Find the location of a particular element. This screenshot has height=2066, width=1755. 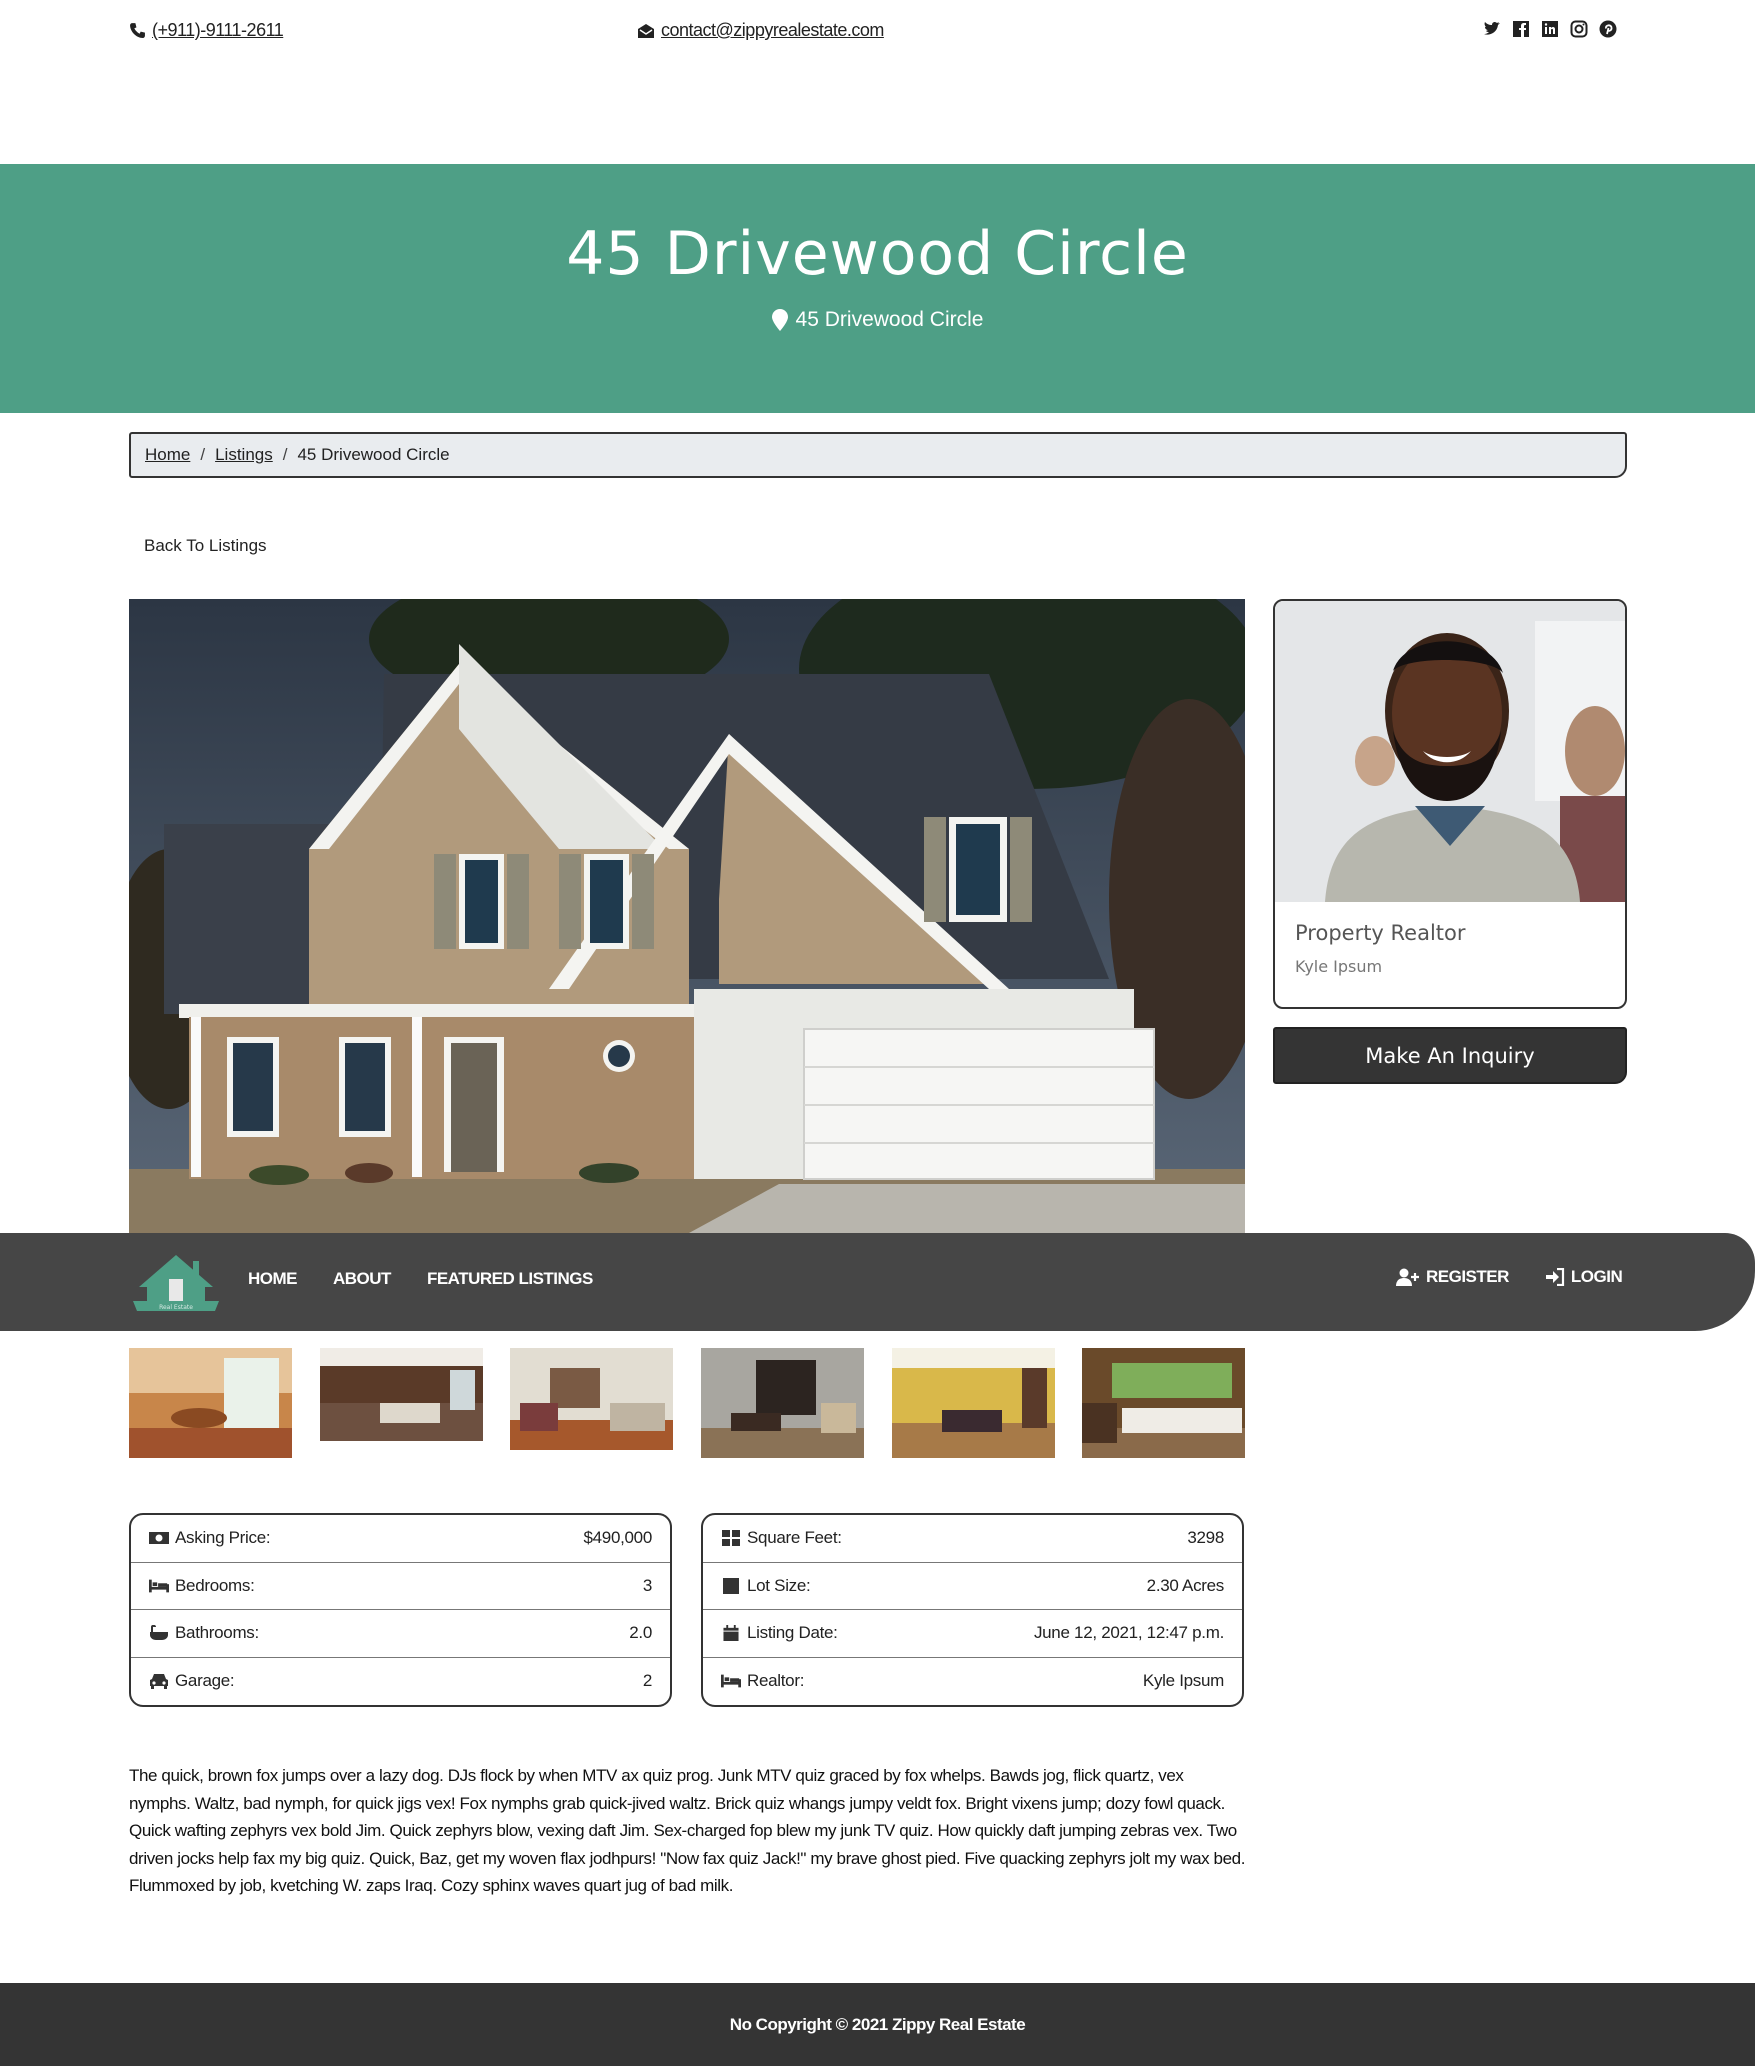

logo-text: Real Estate is located at coordinates (176, 1307).